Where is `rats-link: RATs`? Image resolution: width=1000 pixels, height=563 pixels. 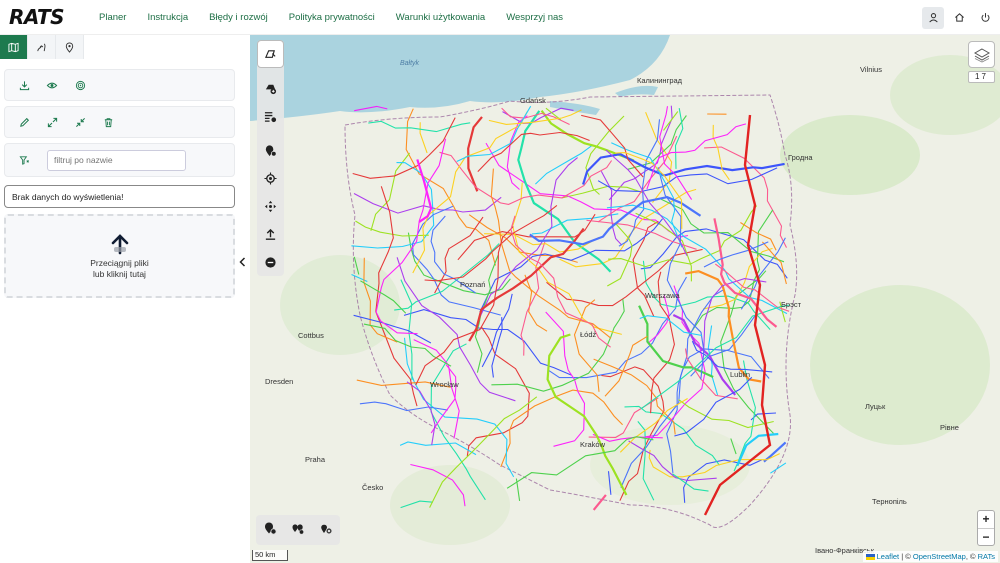
rats-link: RATs is located at coordinates (986, 556).